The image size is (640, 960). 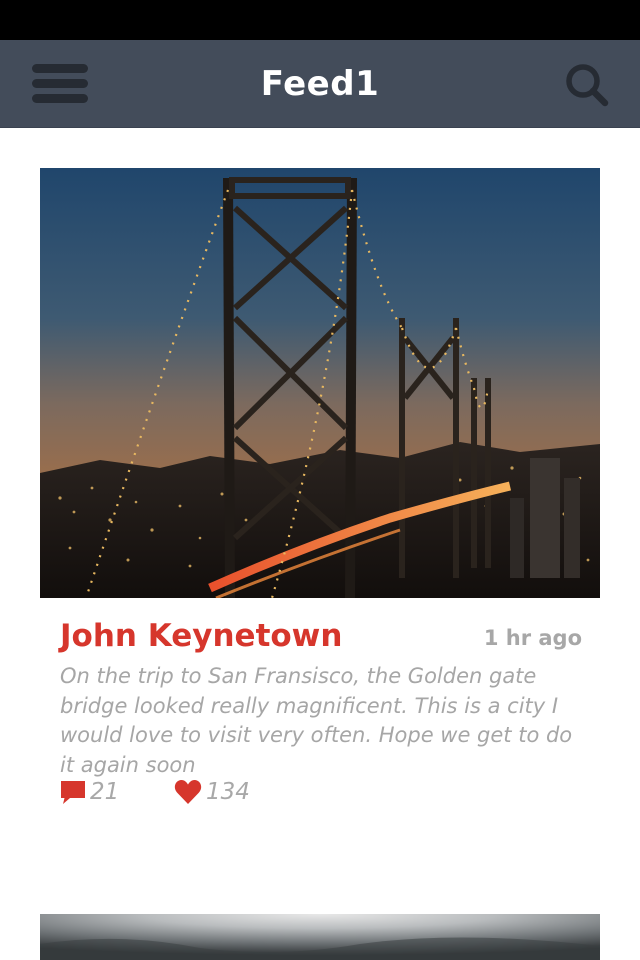 I want to click on page-title: Feed1, so click(x=320, y=84).